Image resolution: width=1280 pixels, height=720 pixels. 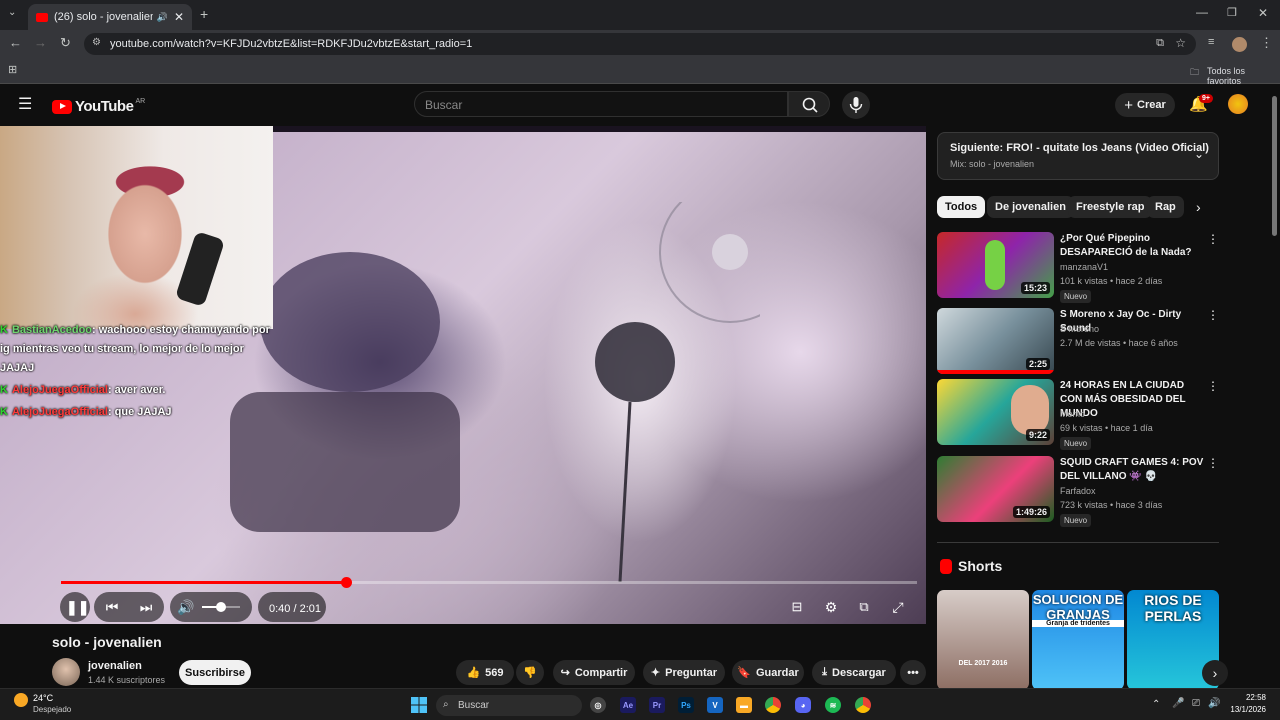 What do you see at coordinates (864, 607) in the screenshot?
I see `miniplayer-icon: ⧉` at bounding box center [864, 607].